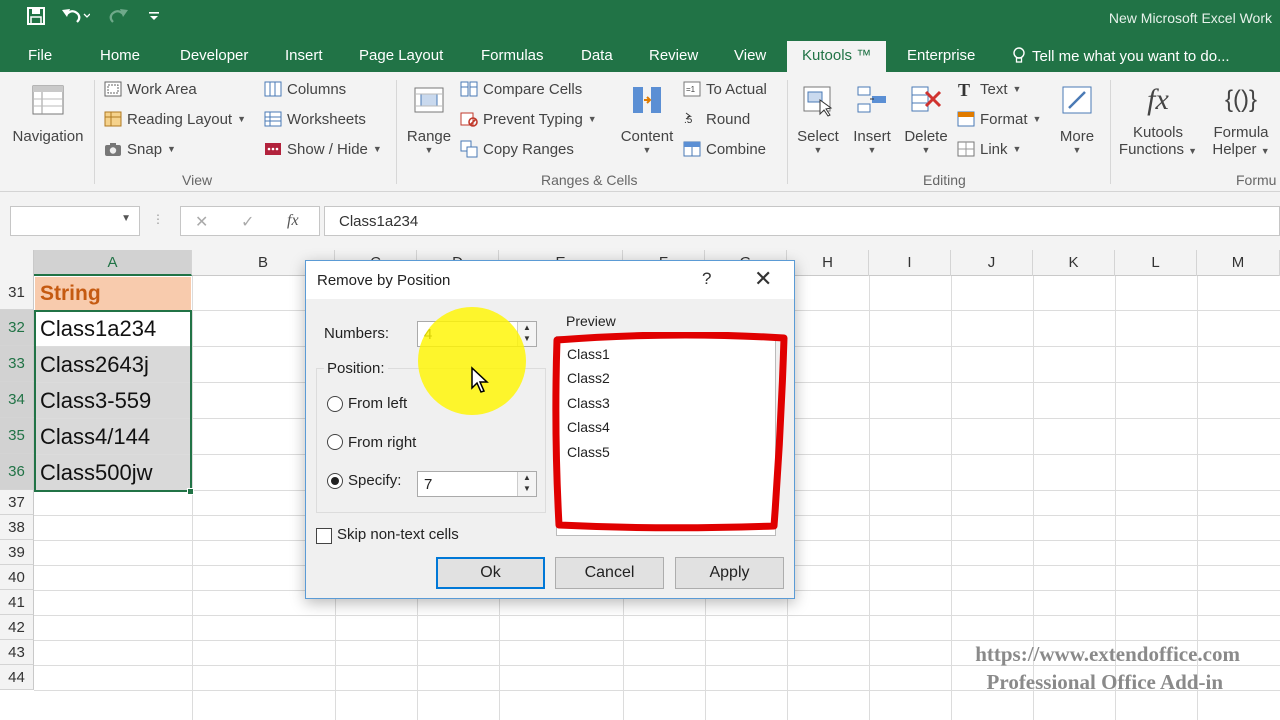 This screenshot has height=720, width=1280. I want to click on columns-button: Columns, so click(305, 89).